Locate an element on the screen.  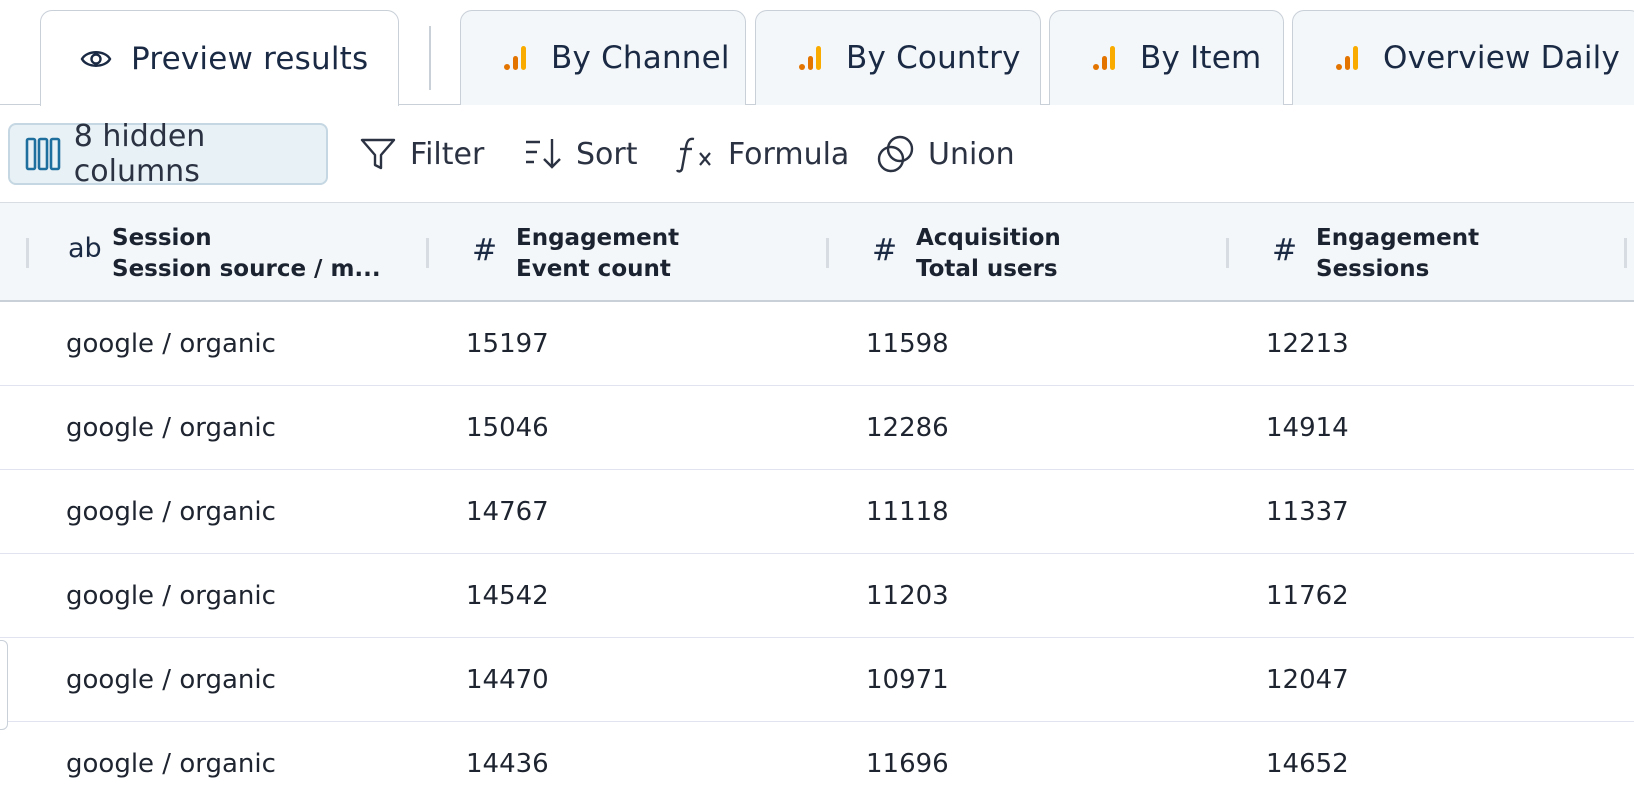
column-header-total-users: # Acquisition Total users is located at coordinates (966, 254).